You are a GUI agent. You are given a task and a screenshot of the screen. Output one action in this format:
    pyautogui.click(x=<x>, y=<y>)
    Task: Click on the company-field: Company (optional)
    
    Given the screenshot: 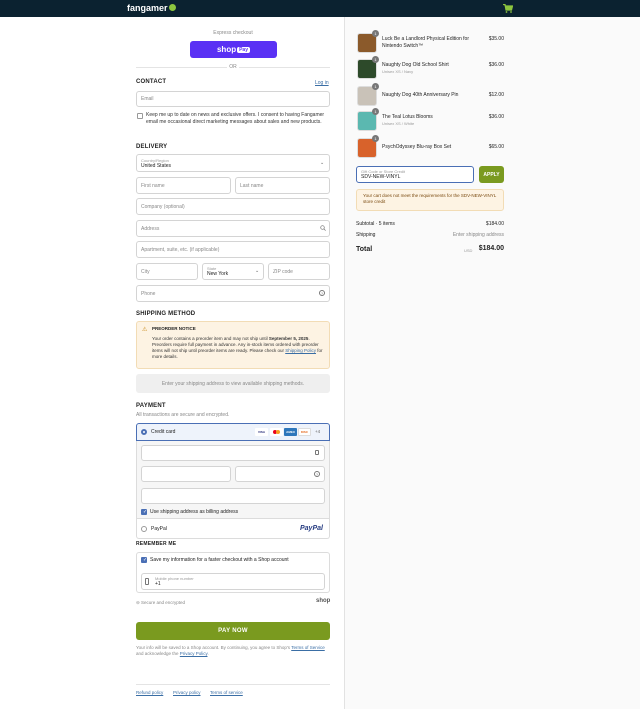 What is the action you would take?
    pyautogui.click(x=233, y=206)
    